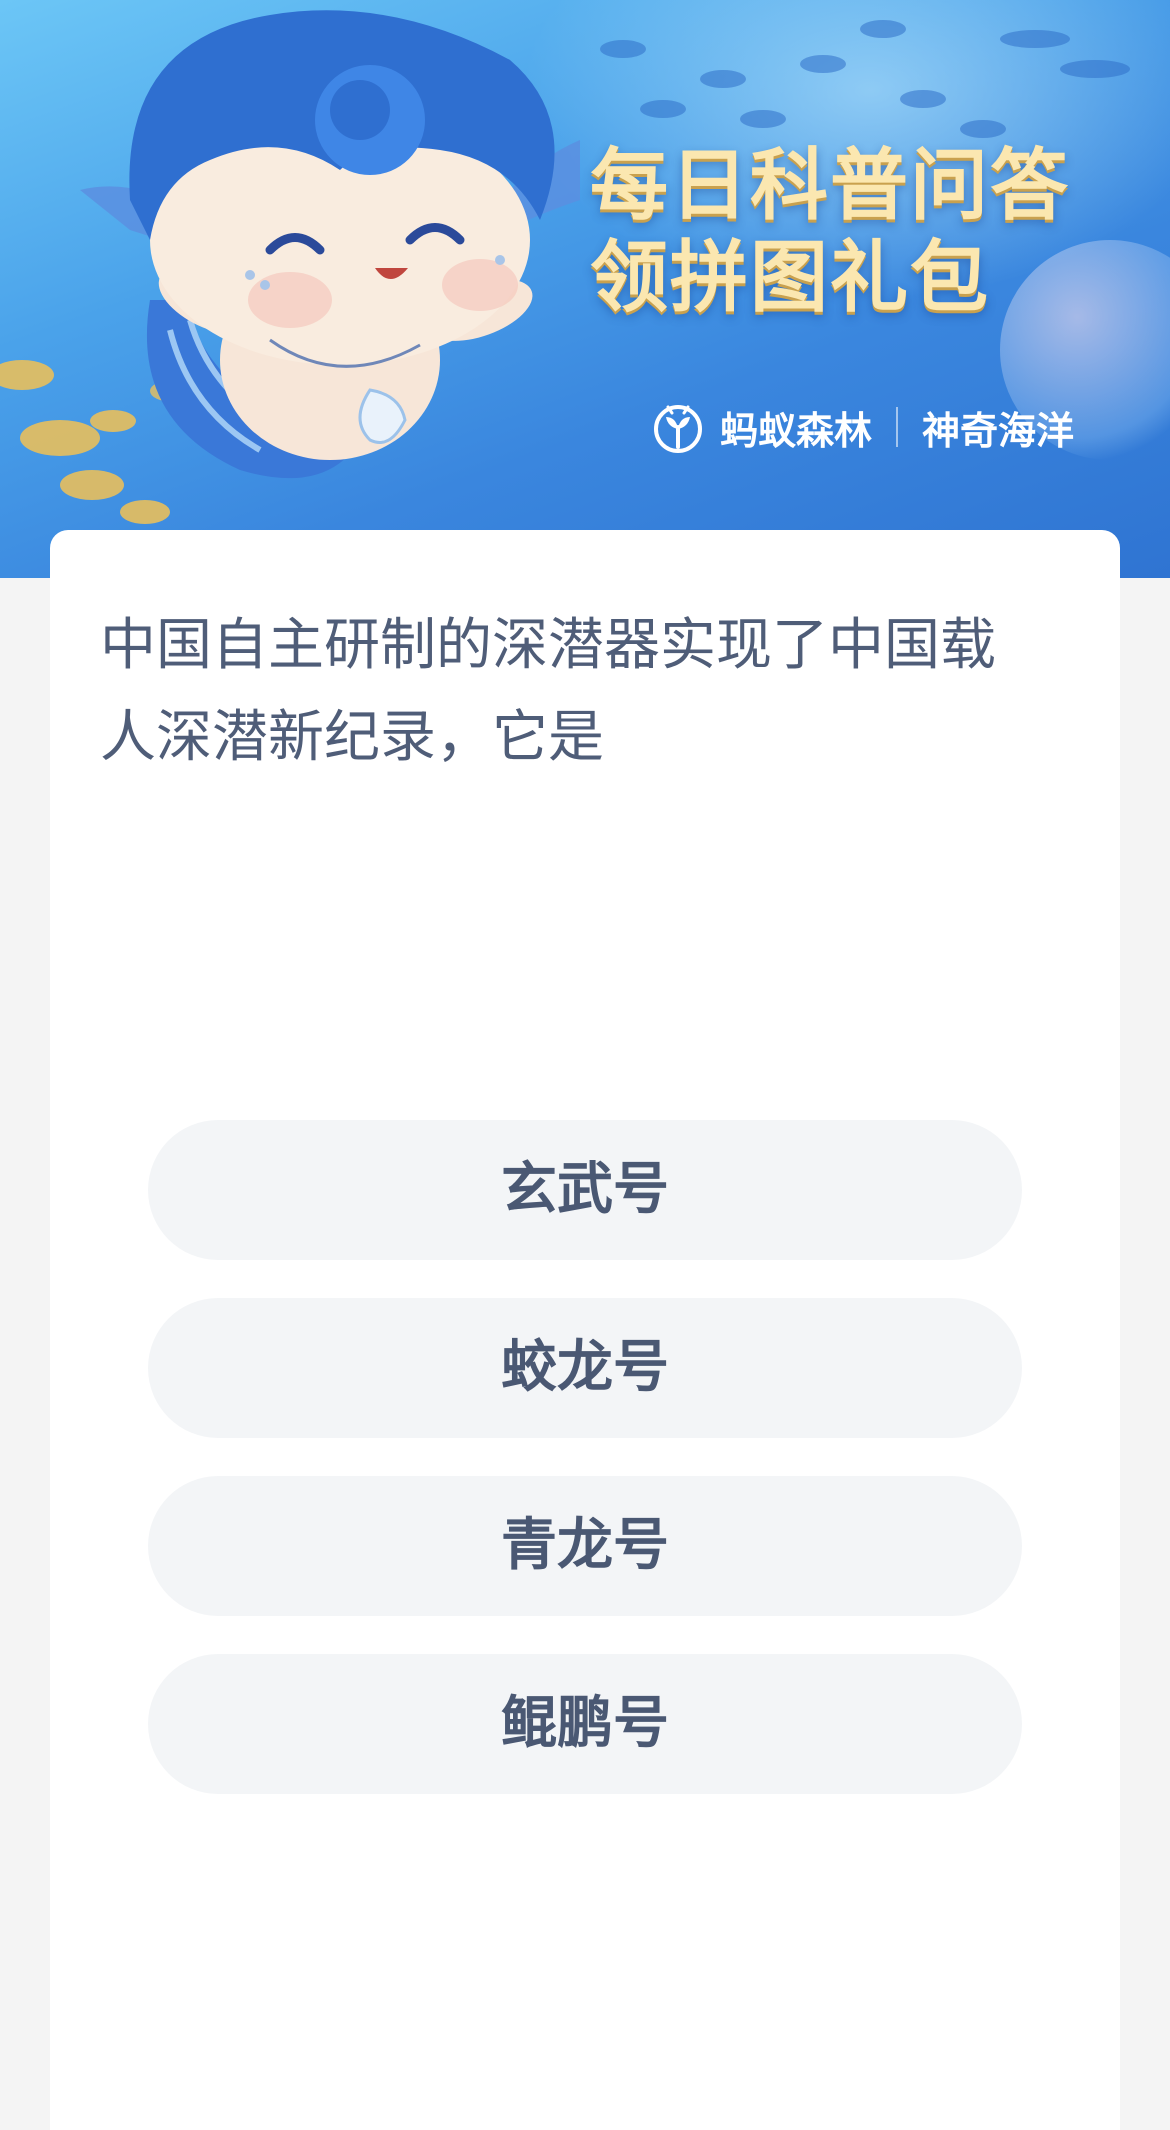  I want to click on banner-title: 每日科普问答 领拼图礼包, so click(860, 232).